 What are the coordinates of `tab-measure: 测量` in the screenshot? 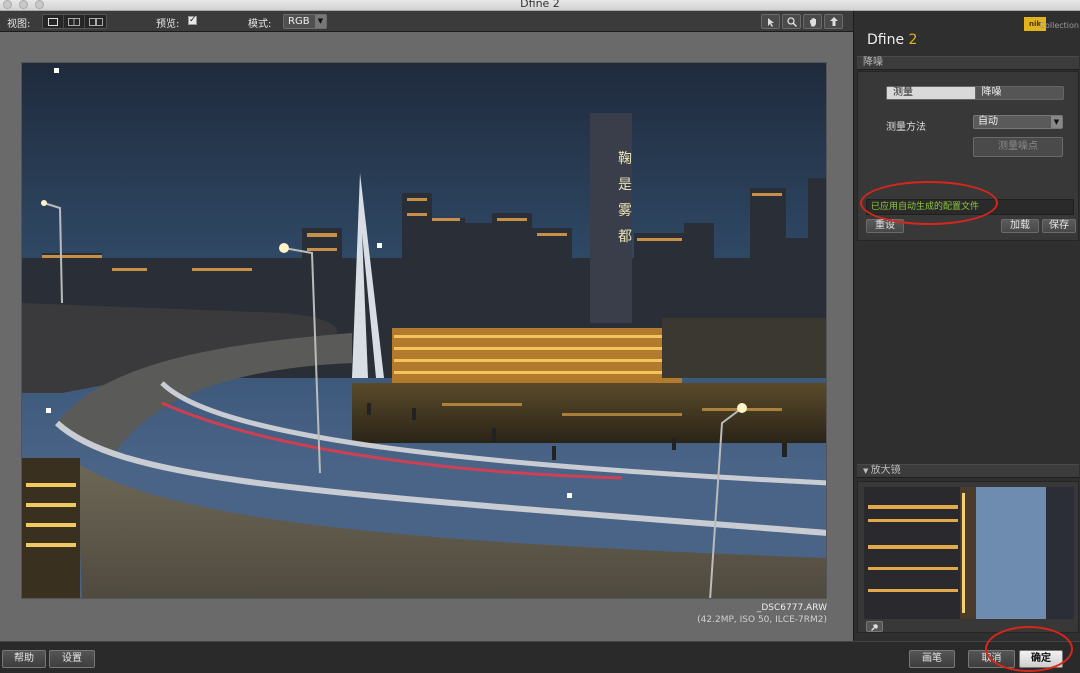 It's located at (931, 93).